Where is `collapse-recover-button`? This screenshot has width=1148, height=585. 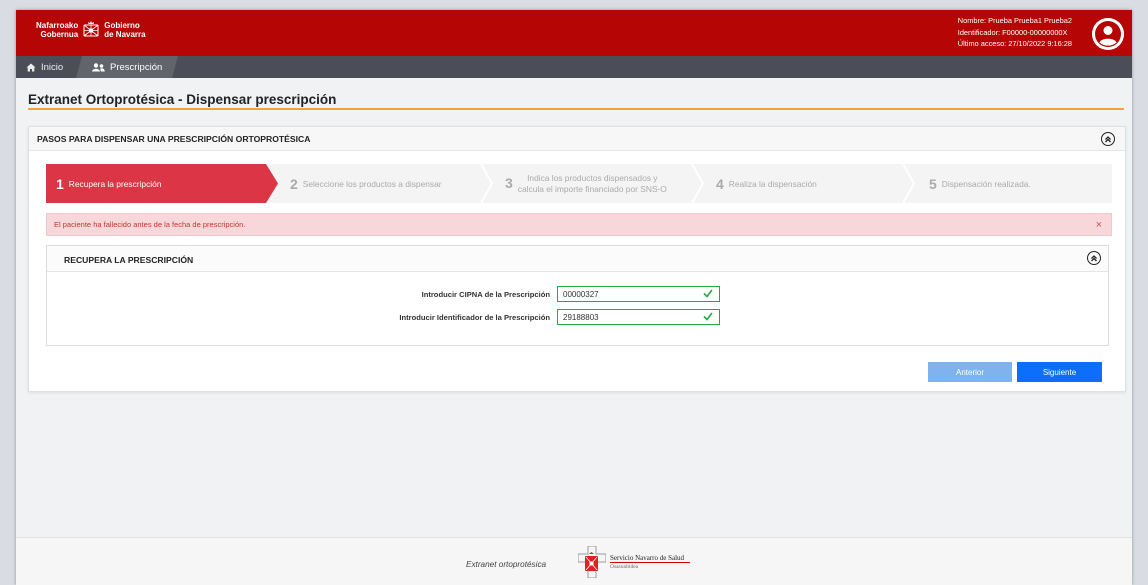
collapse-recover-button is located at coordinates (1094, 258).